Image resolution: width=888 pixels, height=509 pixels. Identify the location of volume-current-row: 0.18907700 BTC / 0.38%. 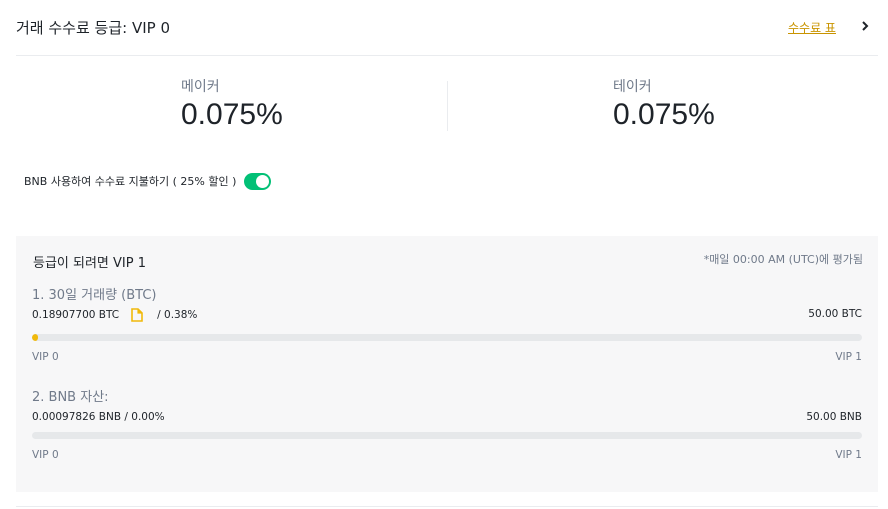
(114, 315).